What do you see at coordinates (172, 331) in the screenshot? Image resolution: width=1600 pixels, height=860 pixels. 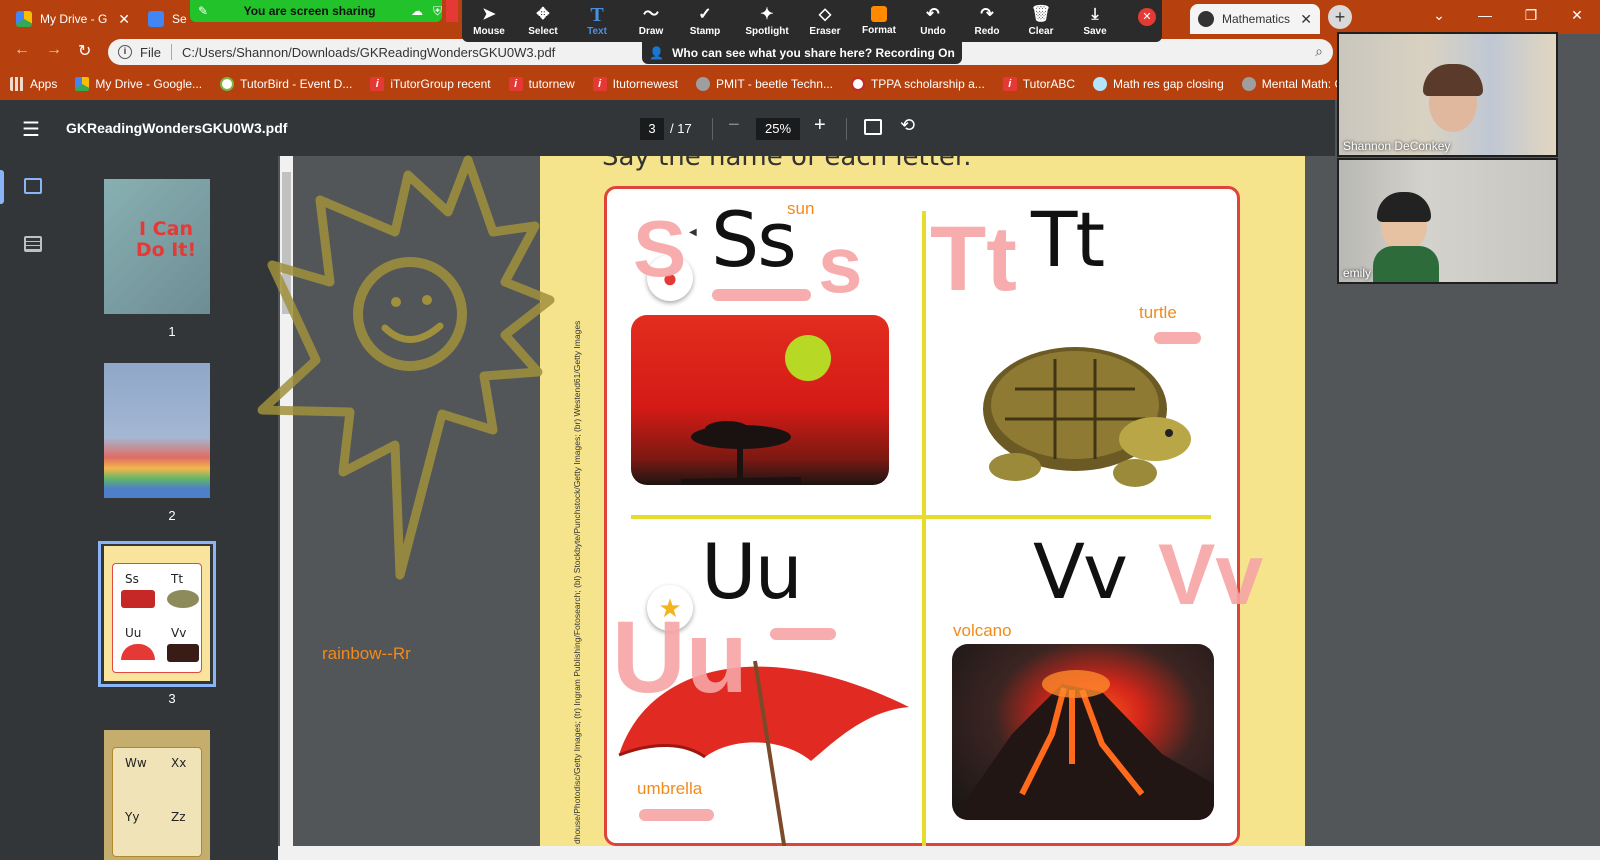 I see `thumbnail-number: 1` at bounding box center [172, 331].